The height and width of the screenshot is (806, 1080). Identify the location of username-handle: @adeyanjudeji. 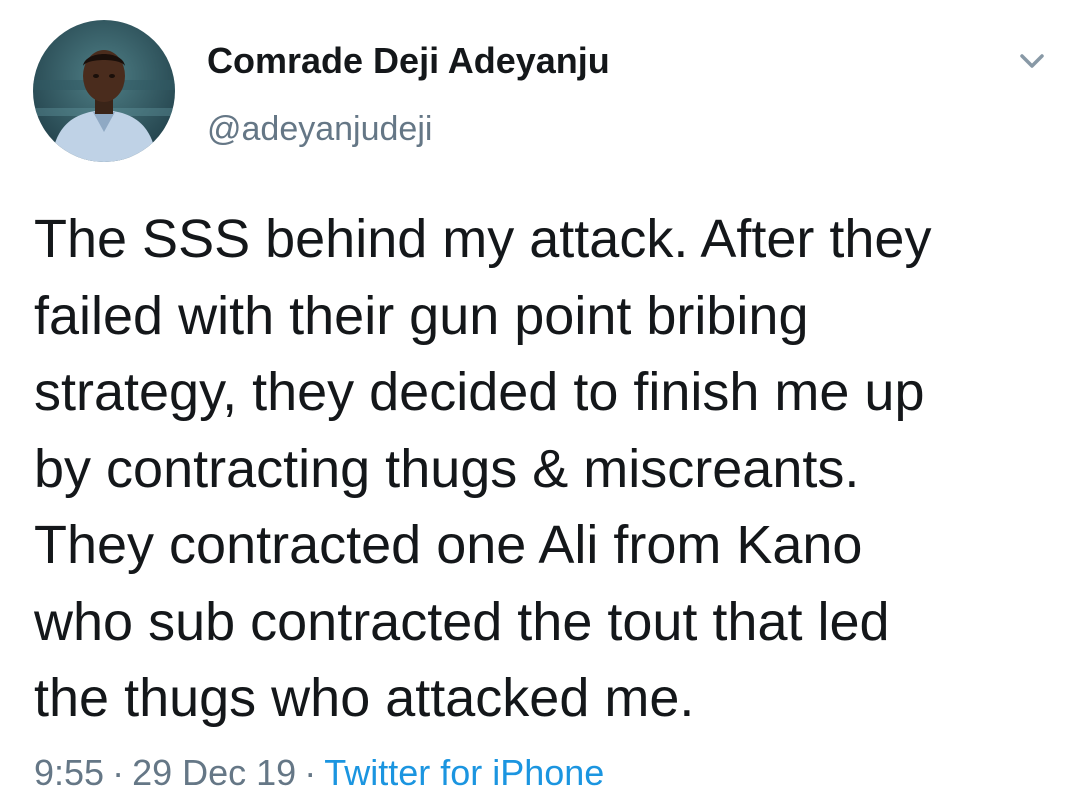
(319, 129).